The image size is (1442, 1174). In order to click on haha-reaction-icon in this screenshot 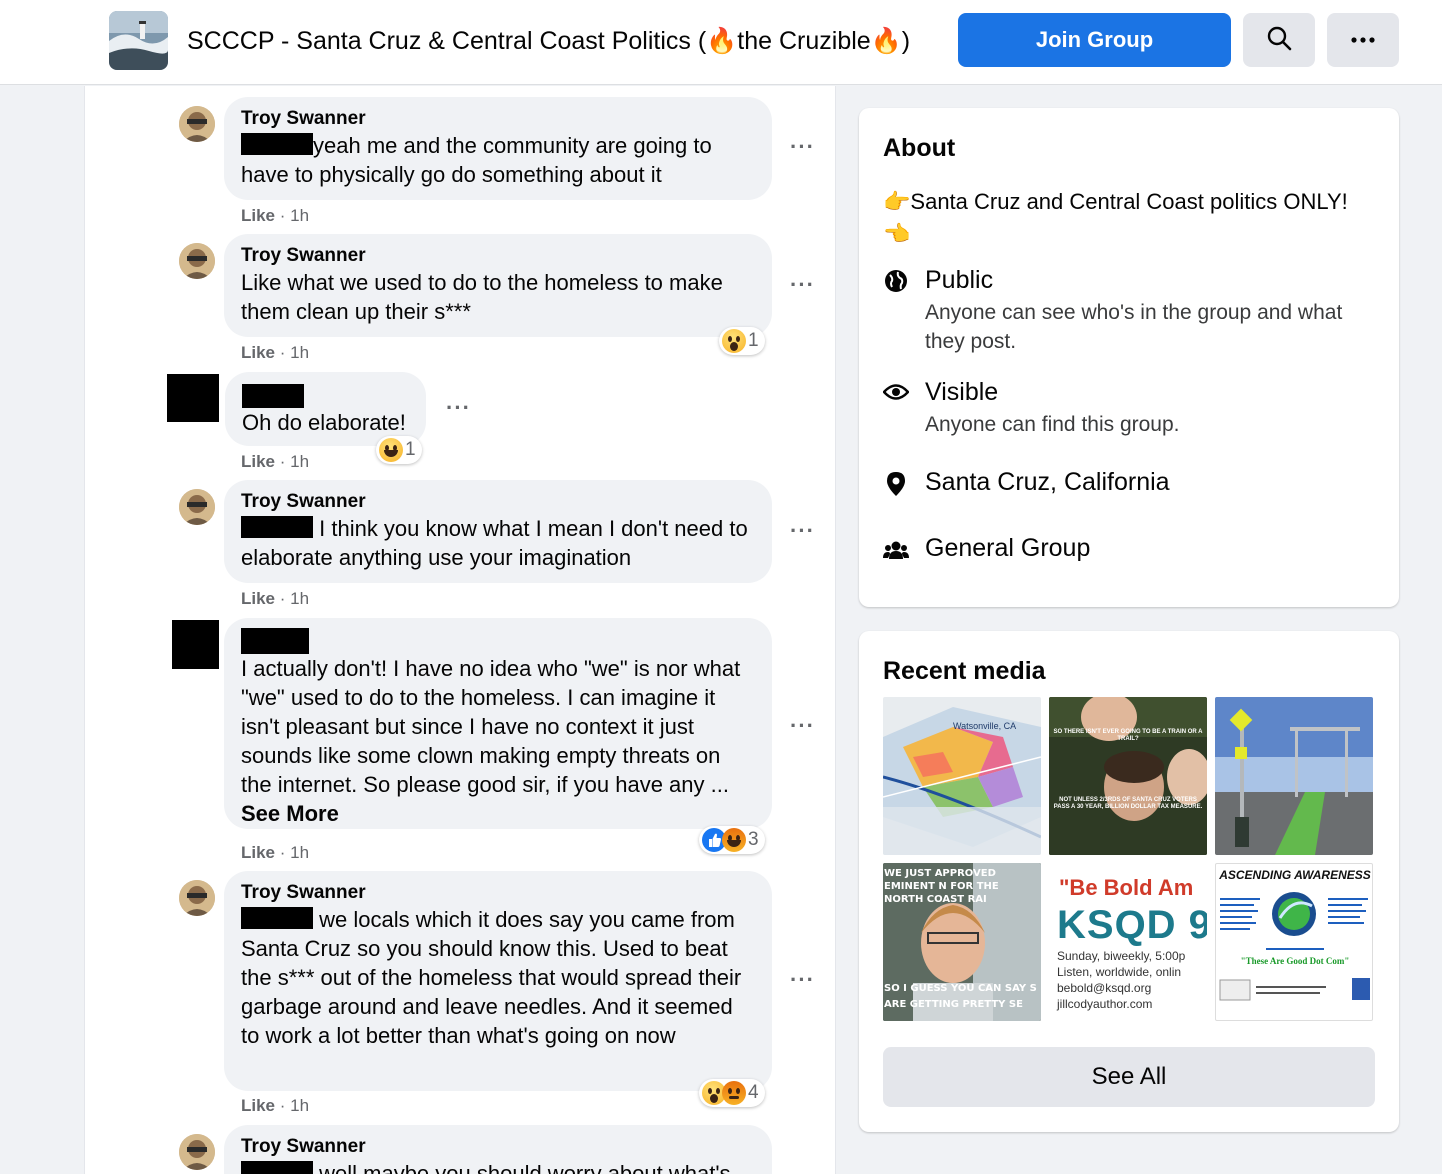, I will do `click(391, 450)`.